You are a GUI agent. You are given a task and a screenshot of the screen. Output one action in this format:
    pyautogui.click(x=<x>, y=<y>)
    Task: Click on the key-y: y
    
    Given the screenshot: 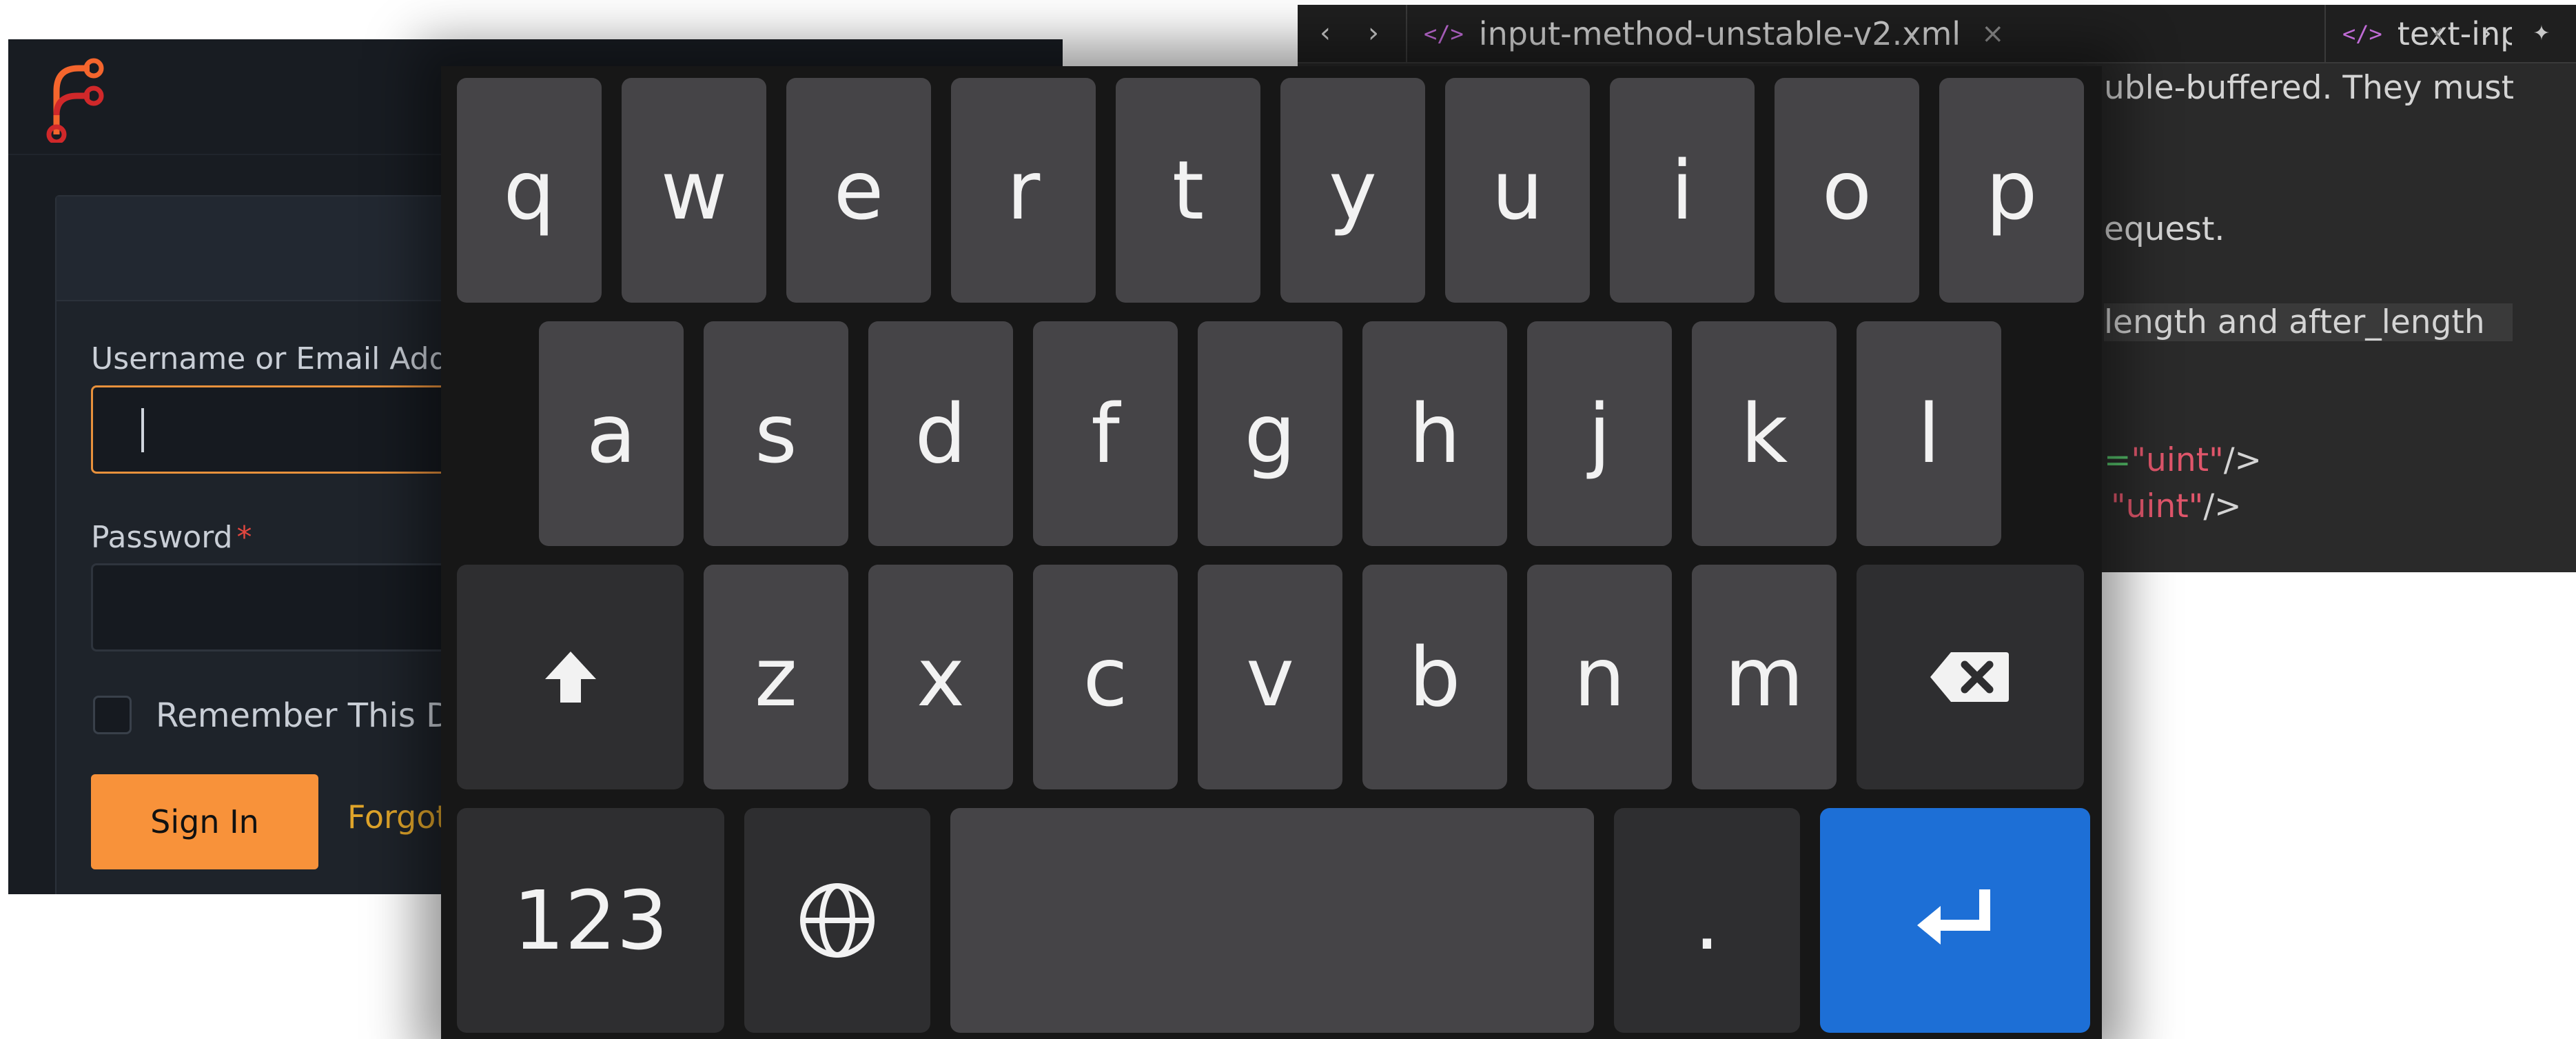 What is the action you would take?
    pyautogui.click(x=1352, y=190)
    